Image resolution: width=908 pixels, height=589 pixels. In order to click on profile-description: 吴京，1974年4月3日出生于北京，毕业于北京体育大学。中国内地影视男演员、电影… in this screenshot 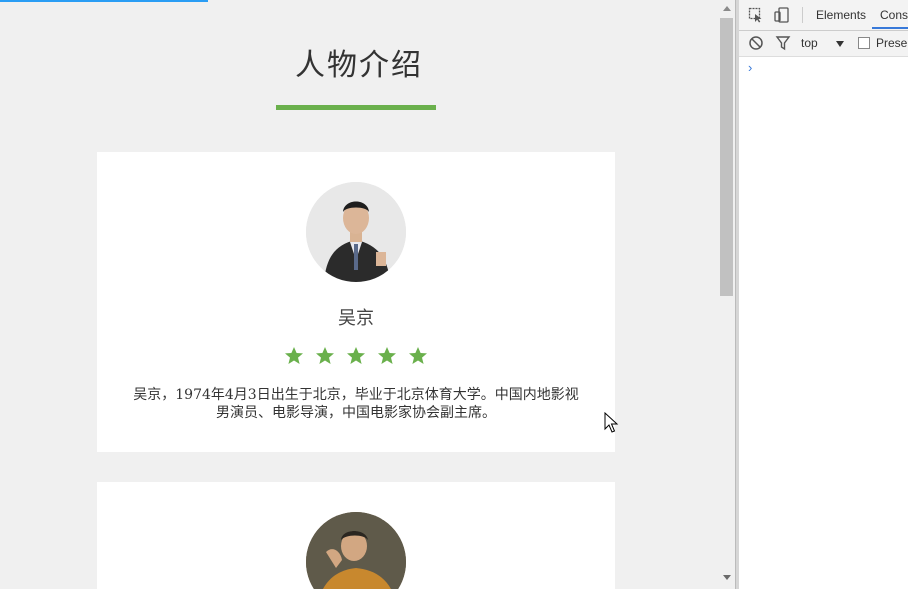, I will do `click(356, 404)`.